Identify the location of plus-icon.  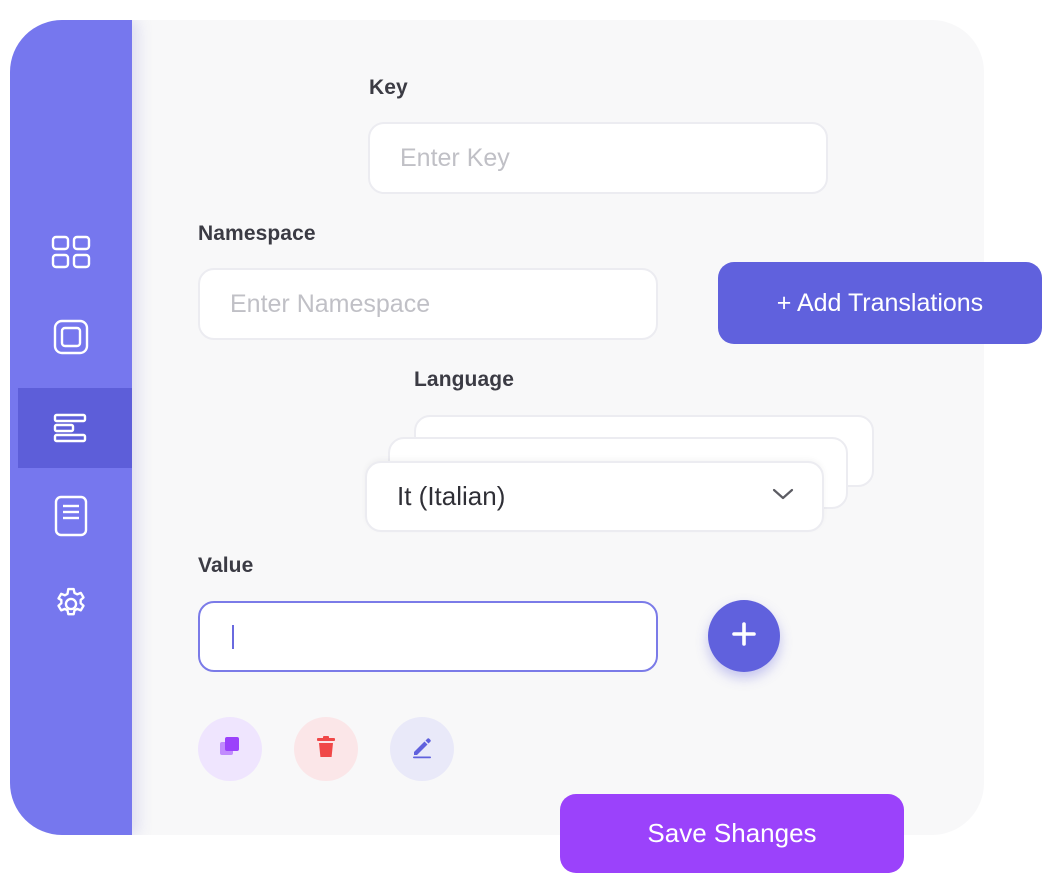
(744, 636).